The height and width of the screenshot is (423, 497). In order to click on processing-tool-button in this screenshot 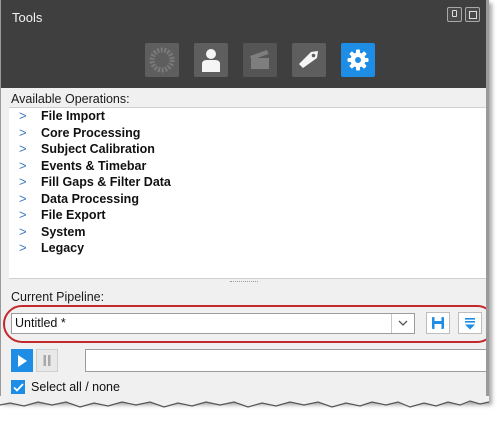, I will do `click(358, 60)`.